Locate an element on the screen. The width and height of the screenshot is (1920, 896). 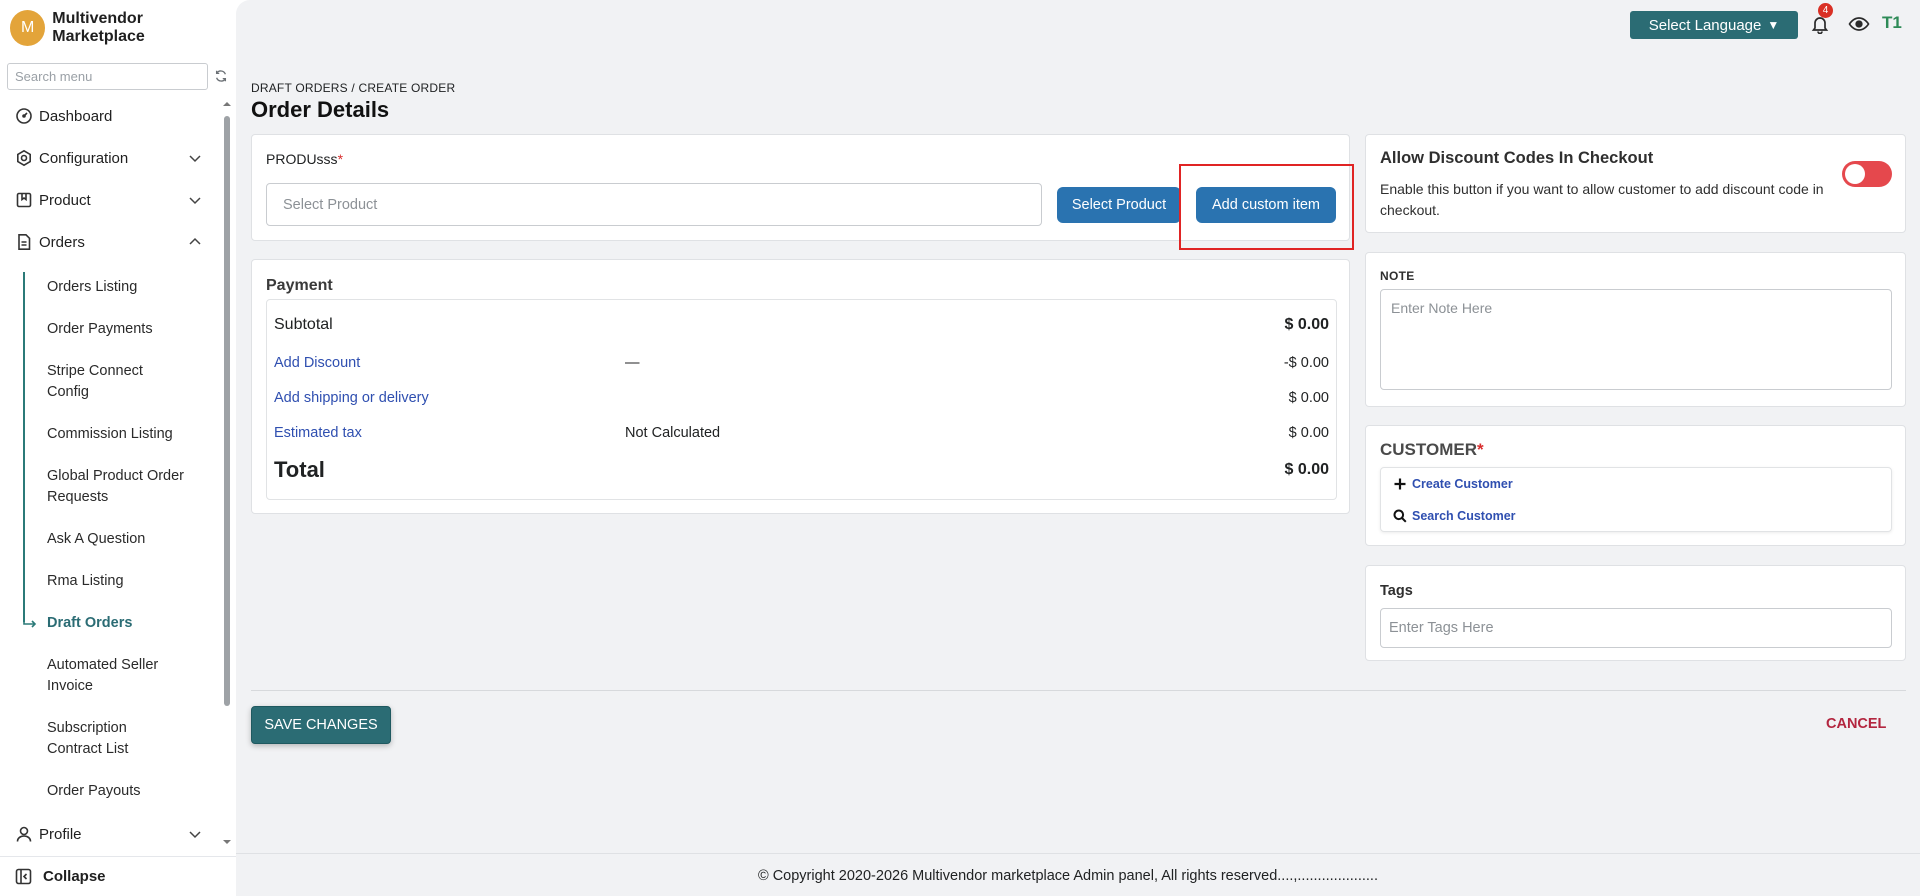
payment-title: Payment is located at coordinates (299, 285).